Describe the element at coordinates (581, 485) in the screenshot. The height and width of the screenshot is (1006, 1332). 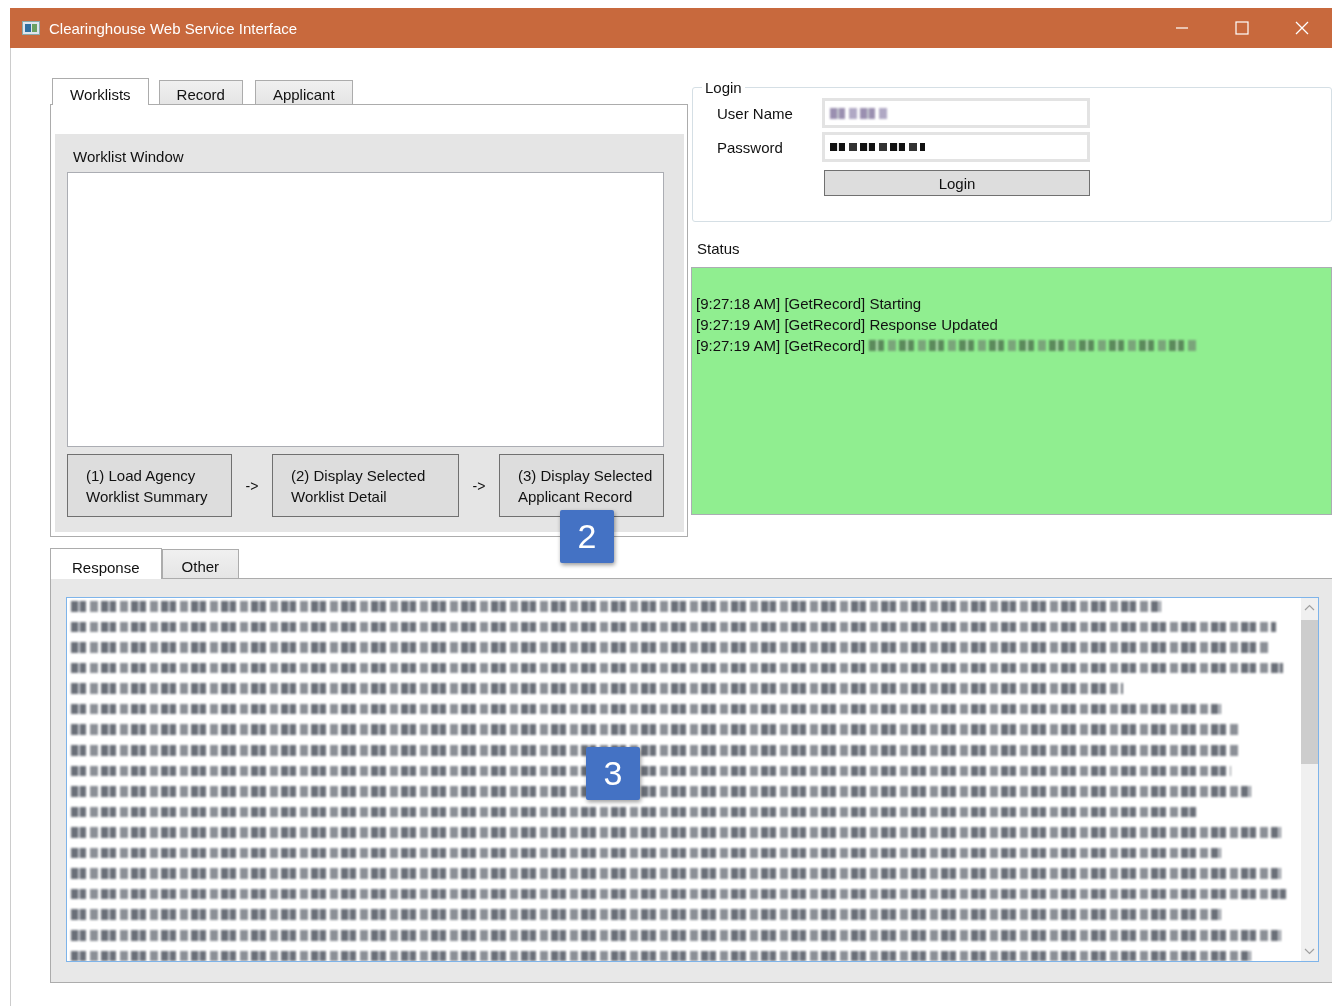
I see `step-button: (3) Display Selected Applicant Record` at that location.